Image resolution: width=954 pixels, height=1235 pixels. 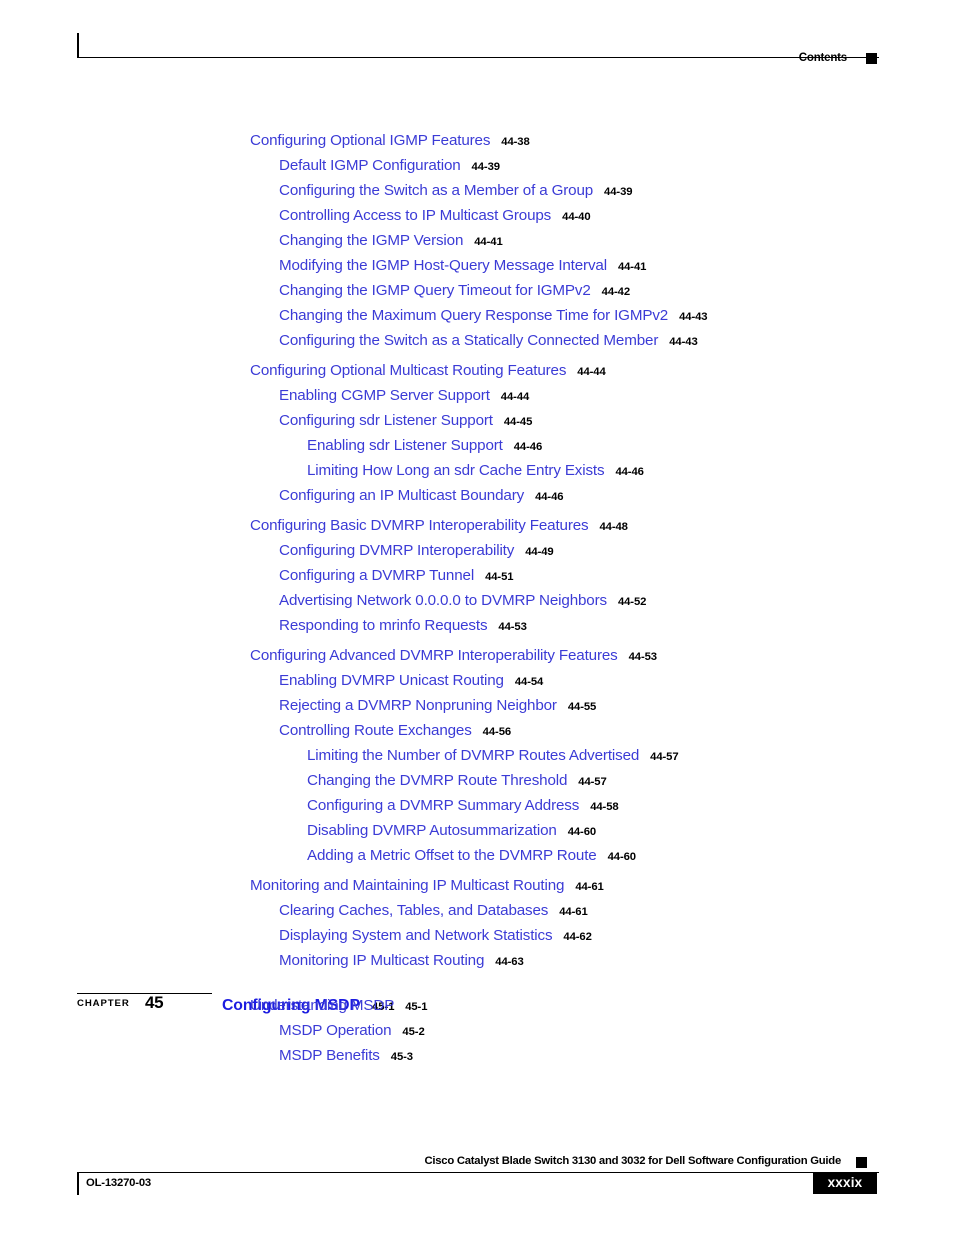 I want to click on toc-entry-link: Configuring DVMRP Interoperability, so click(x=396, y=550).